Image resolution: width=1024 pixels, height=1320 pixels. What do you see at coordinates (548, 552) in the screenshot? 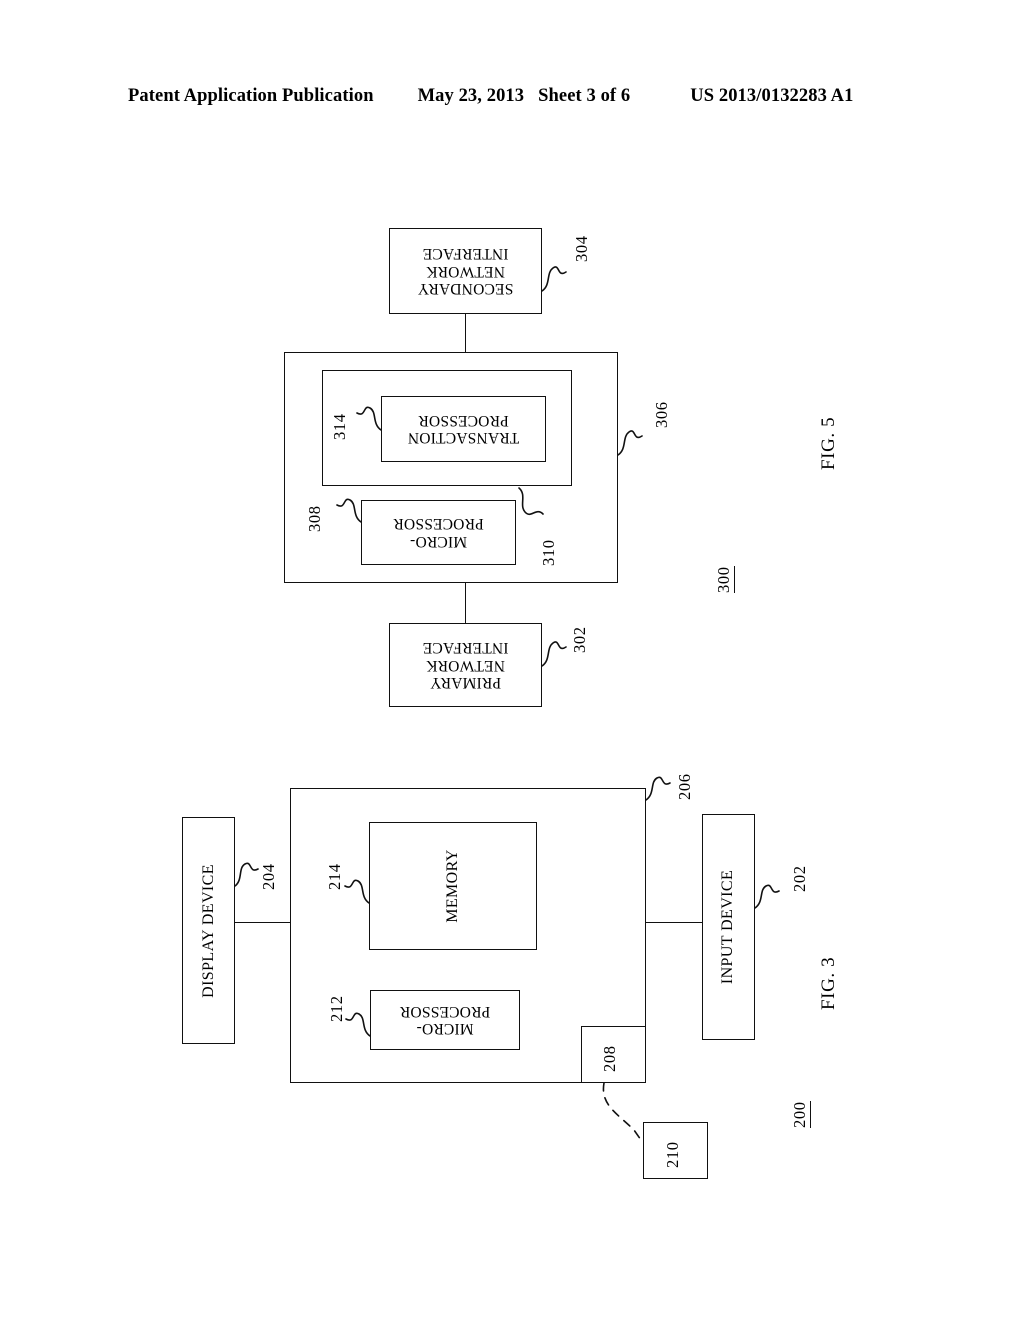
I see `ref-310: 310` at bounding box center [548, 552].